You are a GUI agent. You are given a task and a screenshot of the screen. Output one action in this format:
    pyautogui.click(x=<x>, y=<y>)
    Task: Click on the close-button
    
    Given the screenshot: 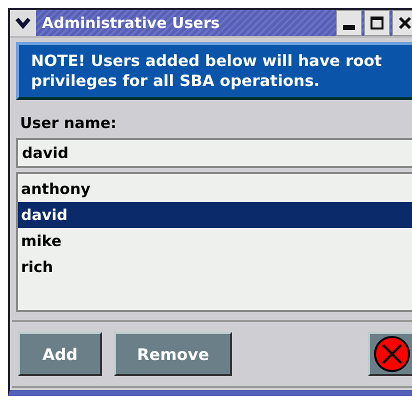 What is the action you would take?
    pyautogui.click(x=402, y=23)
    